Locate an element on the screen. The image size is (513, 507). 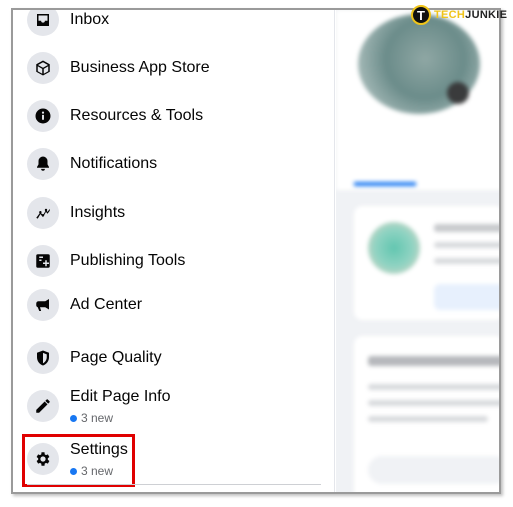
sidebar-item-edit-page-info: Edit Page Info 3 new is located at coordinates (174, 406).